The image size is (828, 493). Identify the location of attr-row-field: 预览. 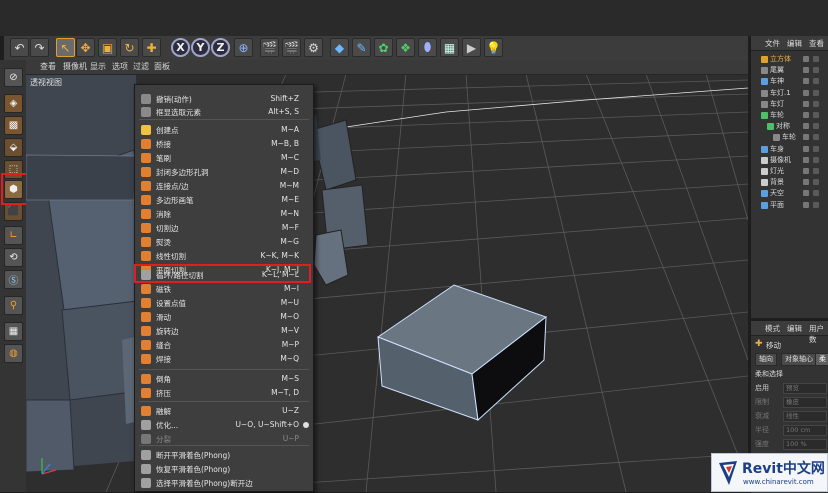
(805, 388).